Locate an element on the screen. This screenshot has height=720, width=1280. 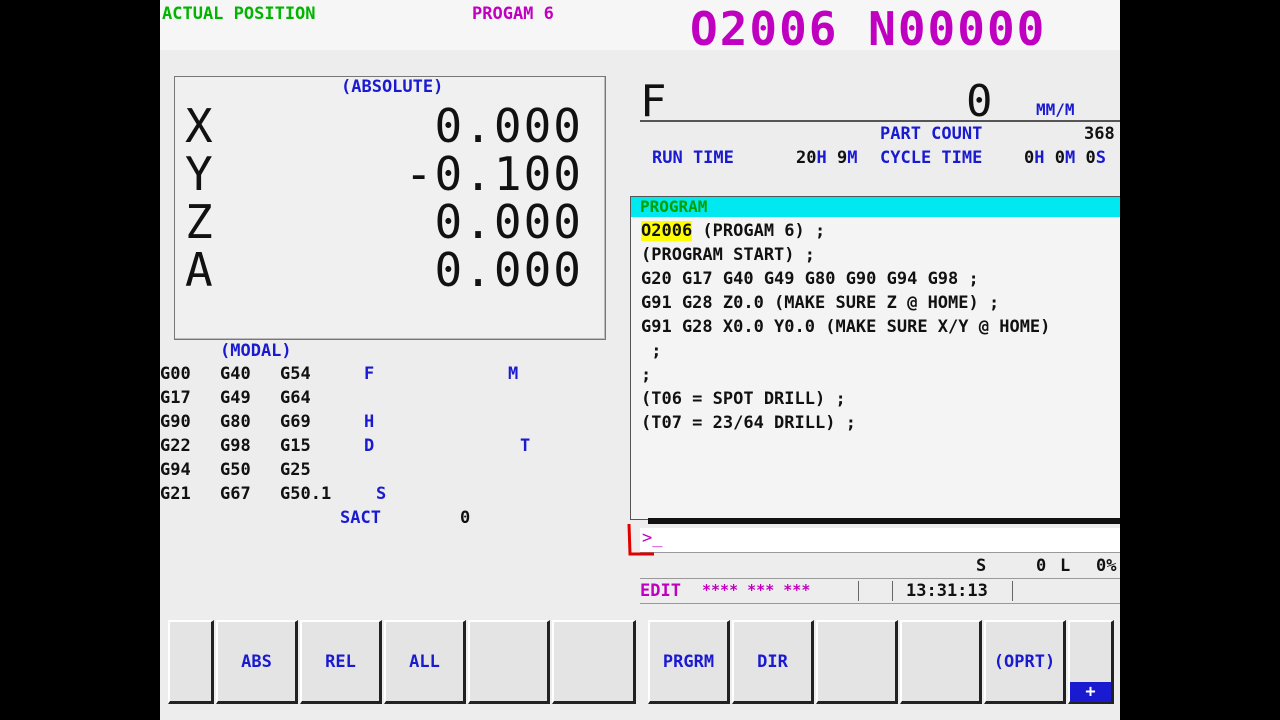
softkey-all: ALL is located at coordinates (425, 662).